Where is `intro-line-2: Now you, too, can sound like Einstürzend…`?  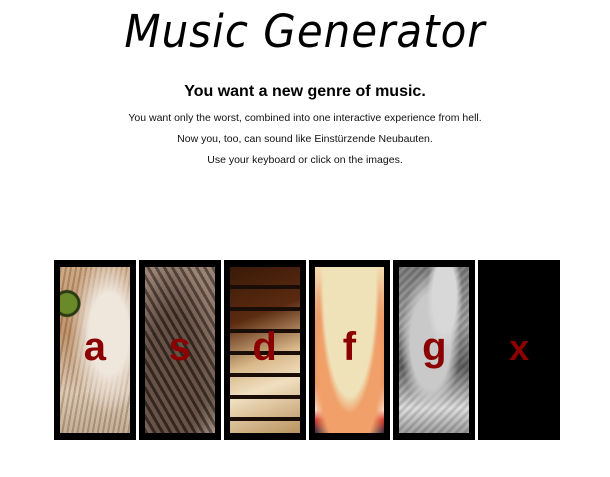 intro-line-2: Now you, too, can sound like Einstürzend… is located at coordinates (305, 139).